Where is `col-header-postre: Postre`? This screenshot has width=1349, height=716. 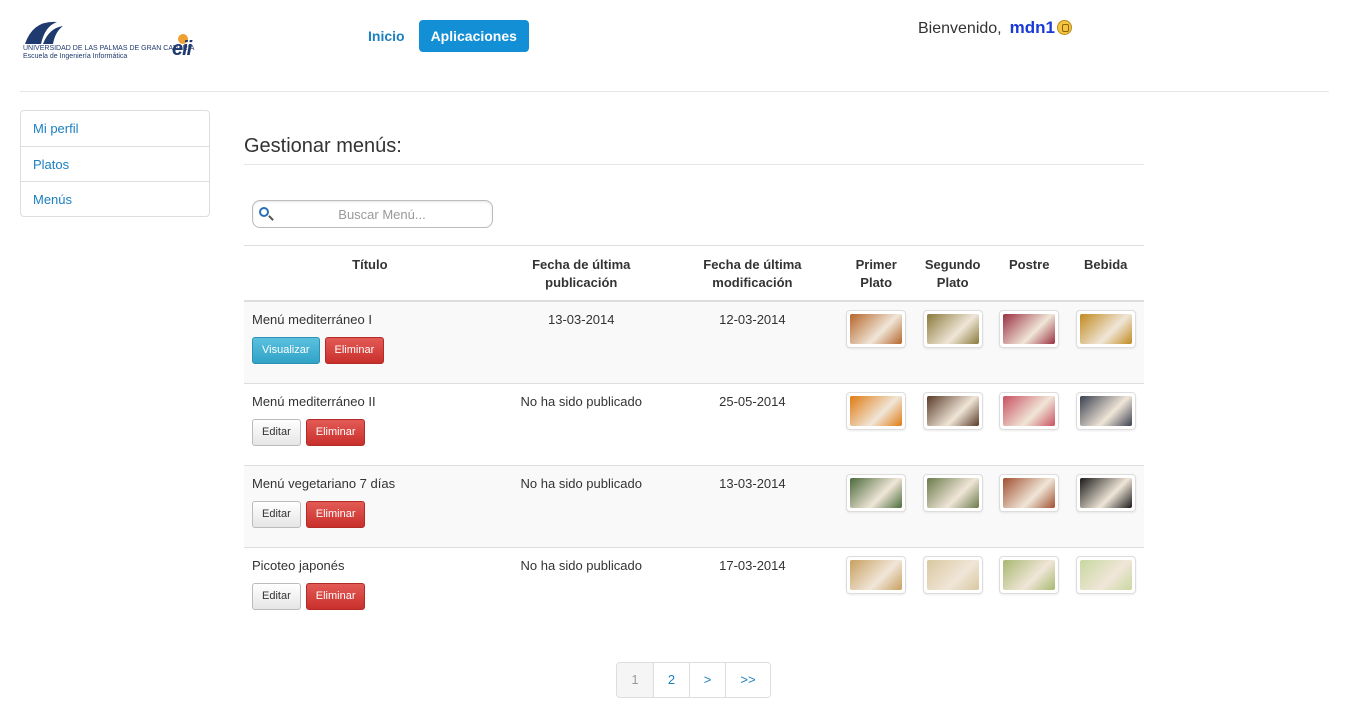
col-header-postre: Postre is located at coordinates (1029, 273).